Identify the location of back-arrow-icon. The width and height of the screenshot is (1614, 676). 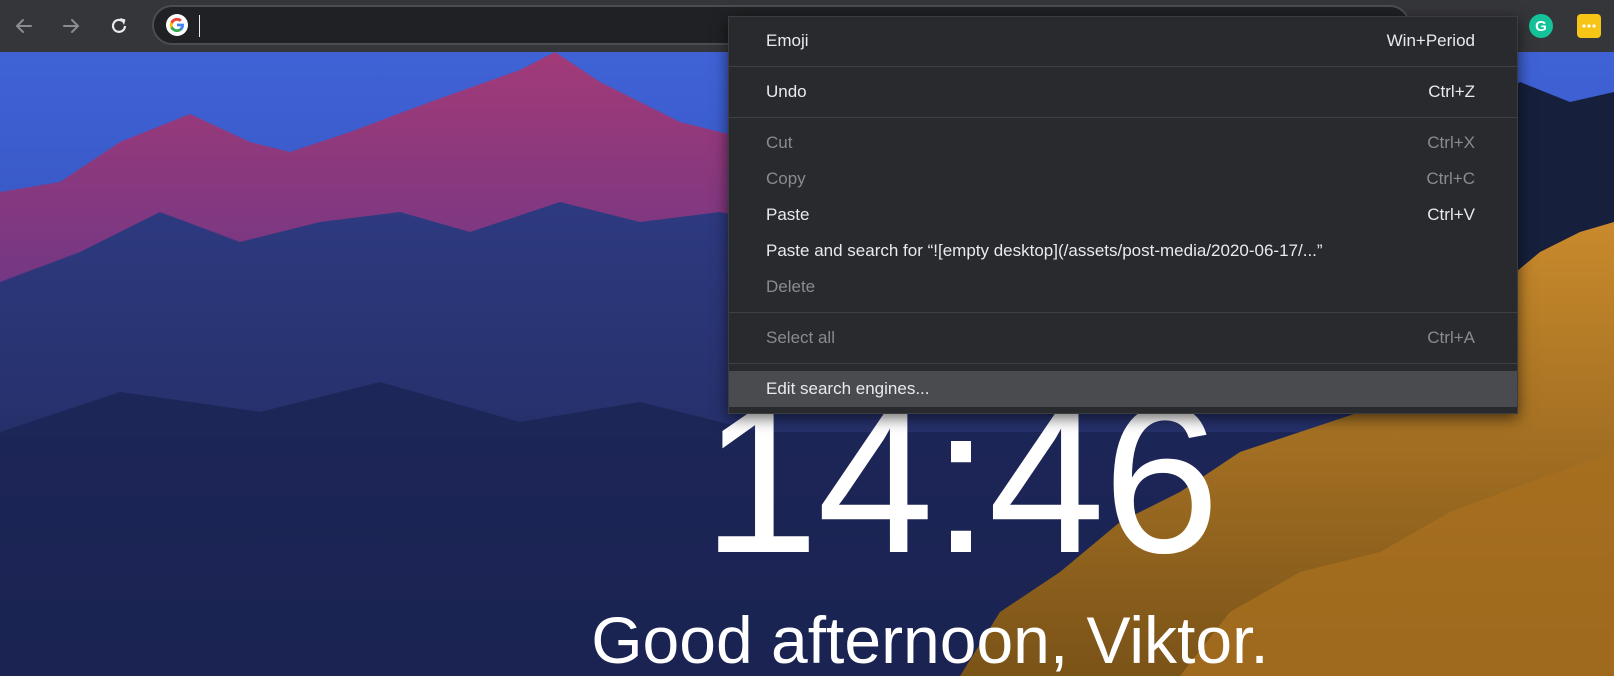
(23, 26).